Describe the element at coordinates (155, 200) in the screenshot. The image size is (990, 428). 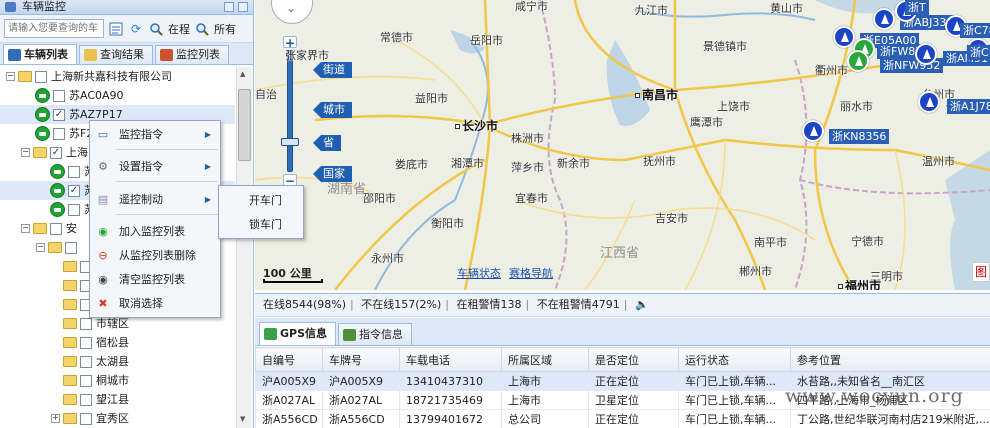
I see `menu-item-3: ▤ 遥控制动 ▶` at that location.